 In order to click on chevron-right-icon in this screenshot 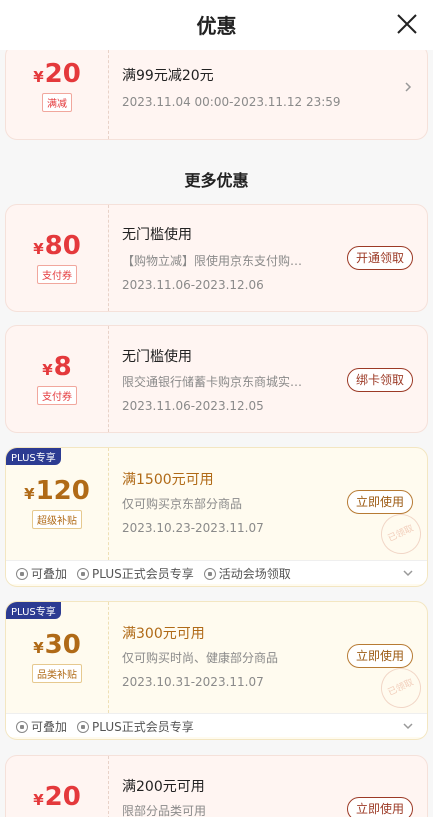, I will do `click(408, 87)`.